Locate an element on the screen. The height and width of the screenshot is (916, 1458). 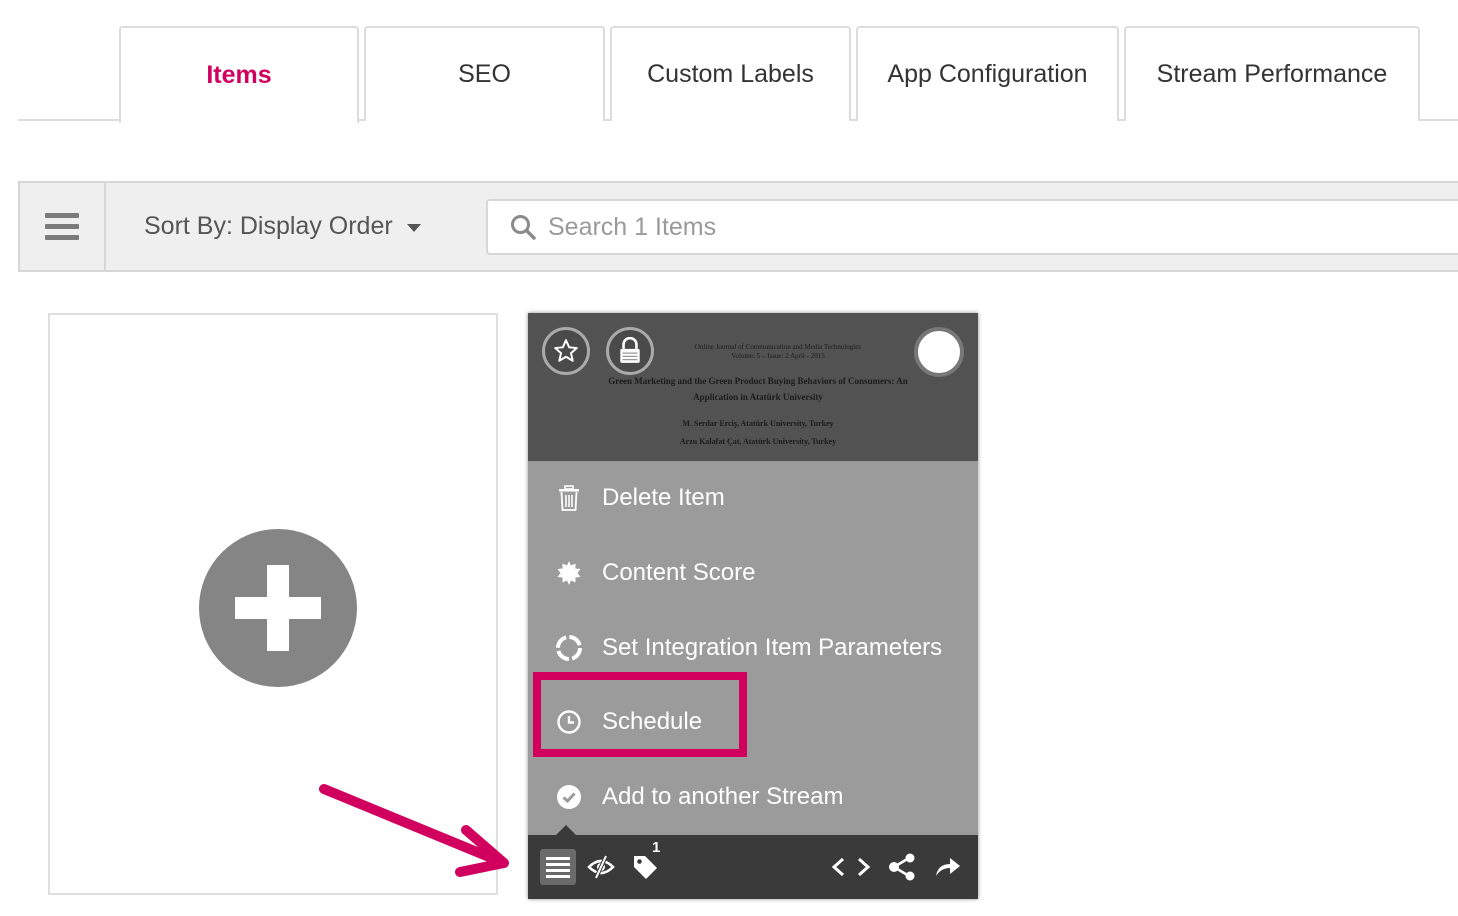
hamburger-icon is located at coordinates (62, 226).